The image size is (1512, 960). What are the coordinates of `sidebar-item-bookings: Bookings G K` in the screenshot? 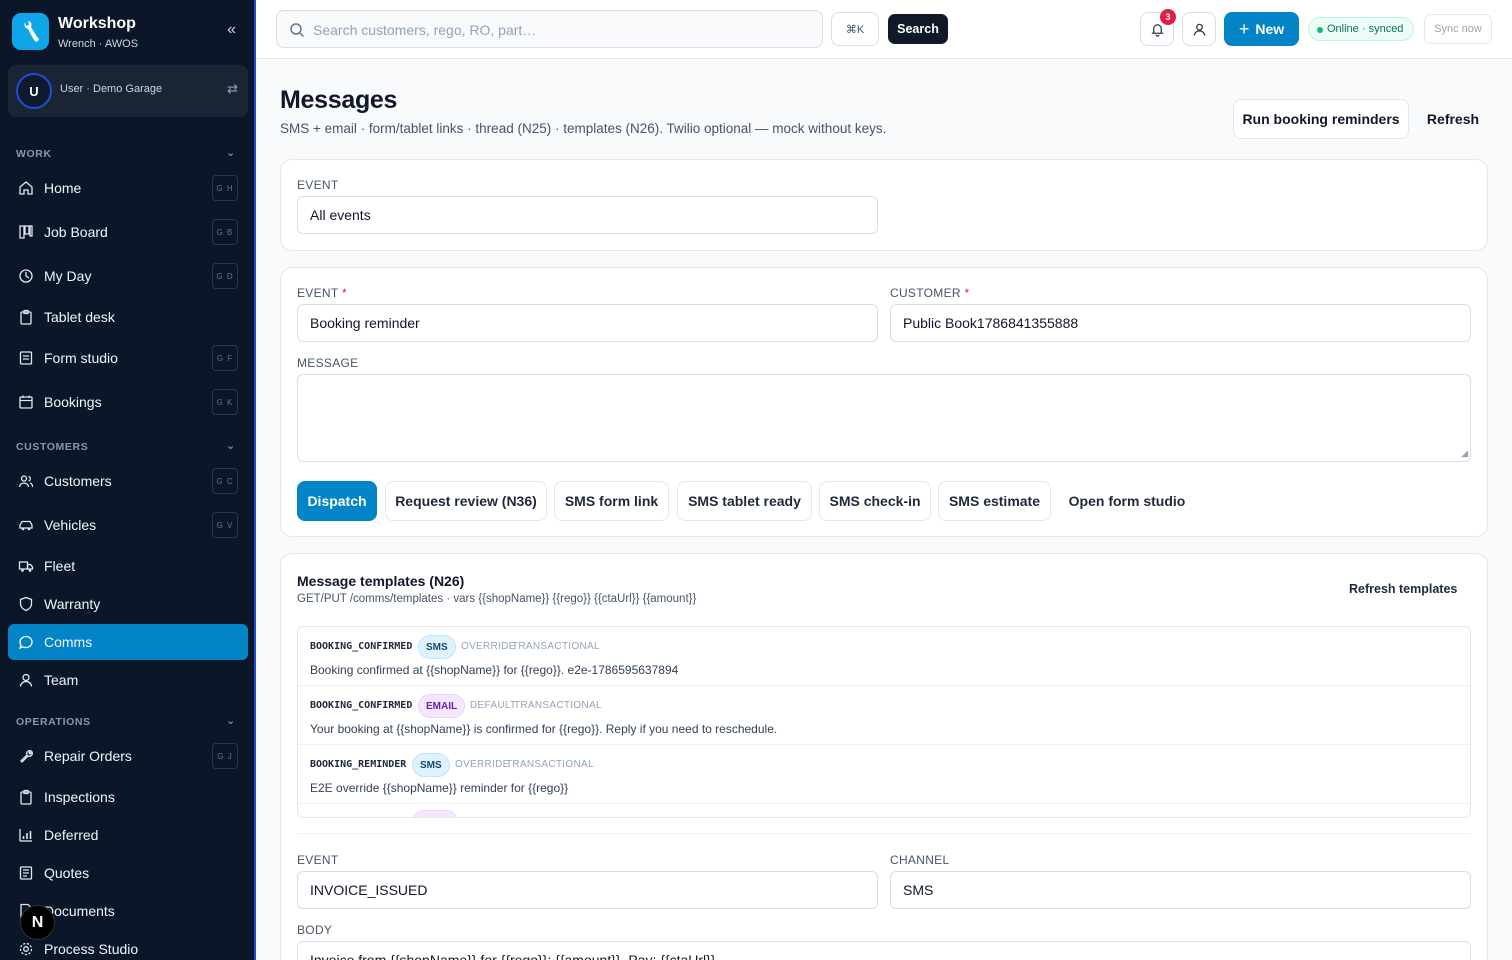 It's located at (128, 402).